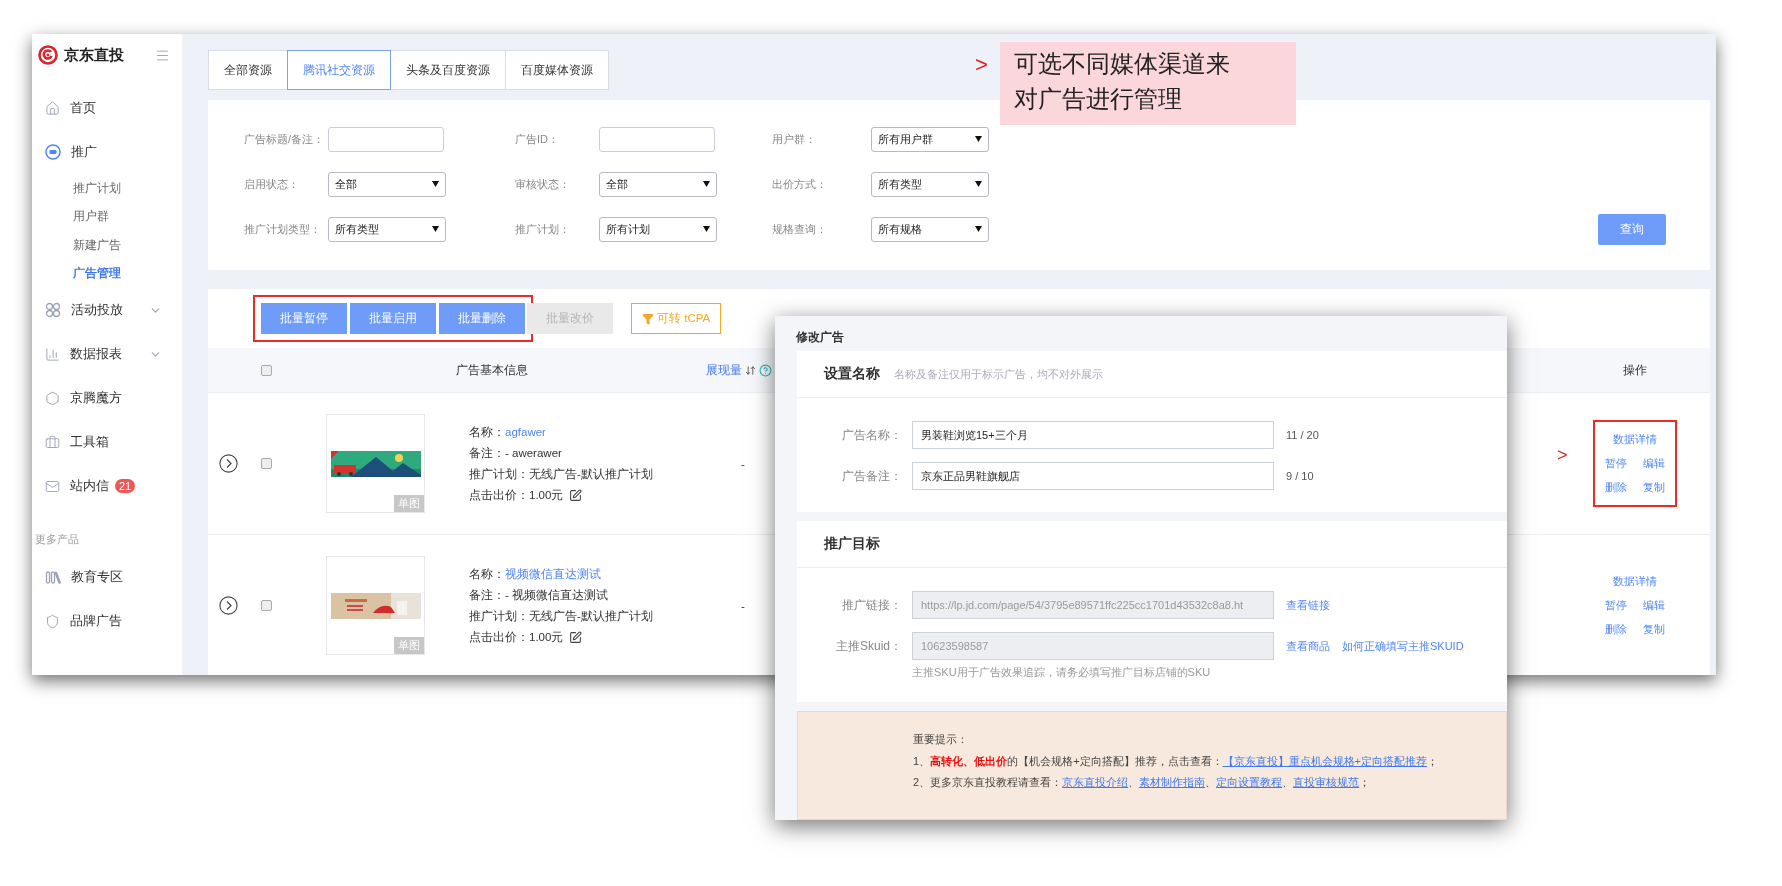  Describe the element at coordinates (52, 354) in the screenshot. I see `bar-chart-icon` at that location.